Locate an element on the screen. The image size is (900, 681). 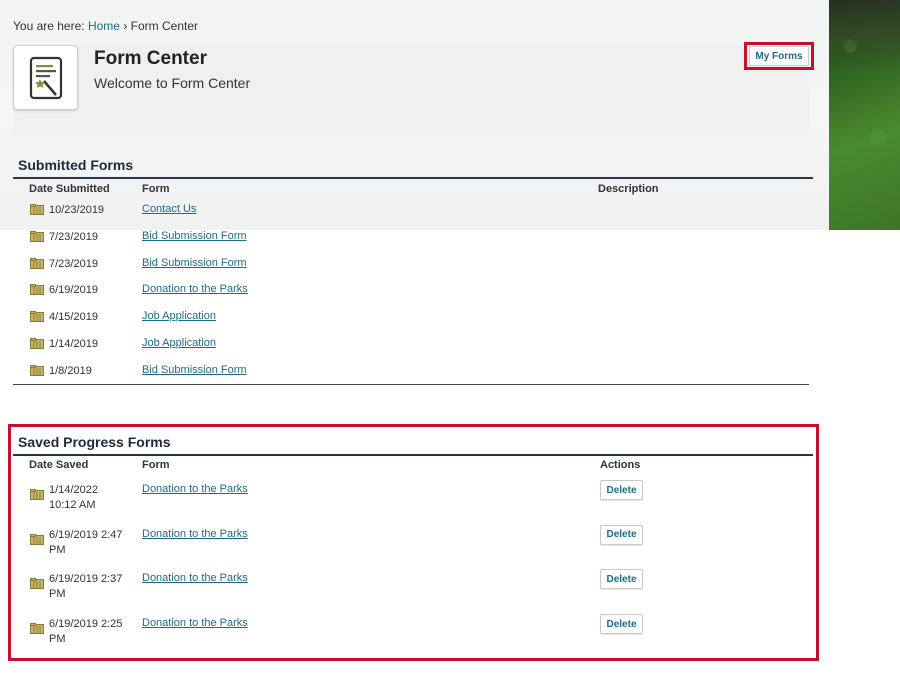
col-date-submitted: Date Submitted is located at coordinates (69, 189).